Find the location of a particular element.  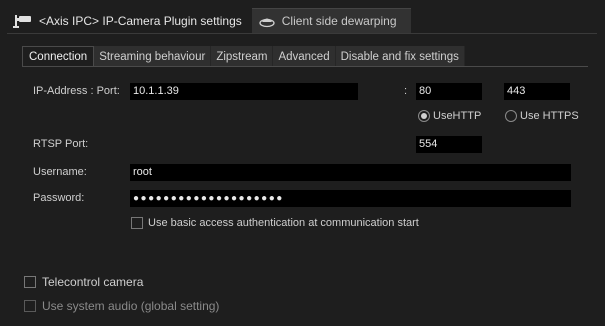

telecontrol-label: Telecontrol camera is located at coordinates (93, 282).